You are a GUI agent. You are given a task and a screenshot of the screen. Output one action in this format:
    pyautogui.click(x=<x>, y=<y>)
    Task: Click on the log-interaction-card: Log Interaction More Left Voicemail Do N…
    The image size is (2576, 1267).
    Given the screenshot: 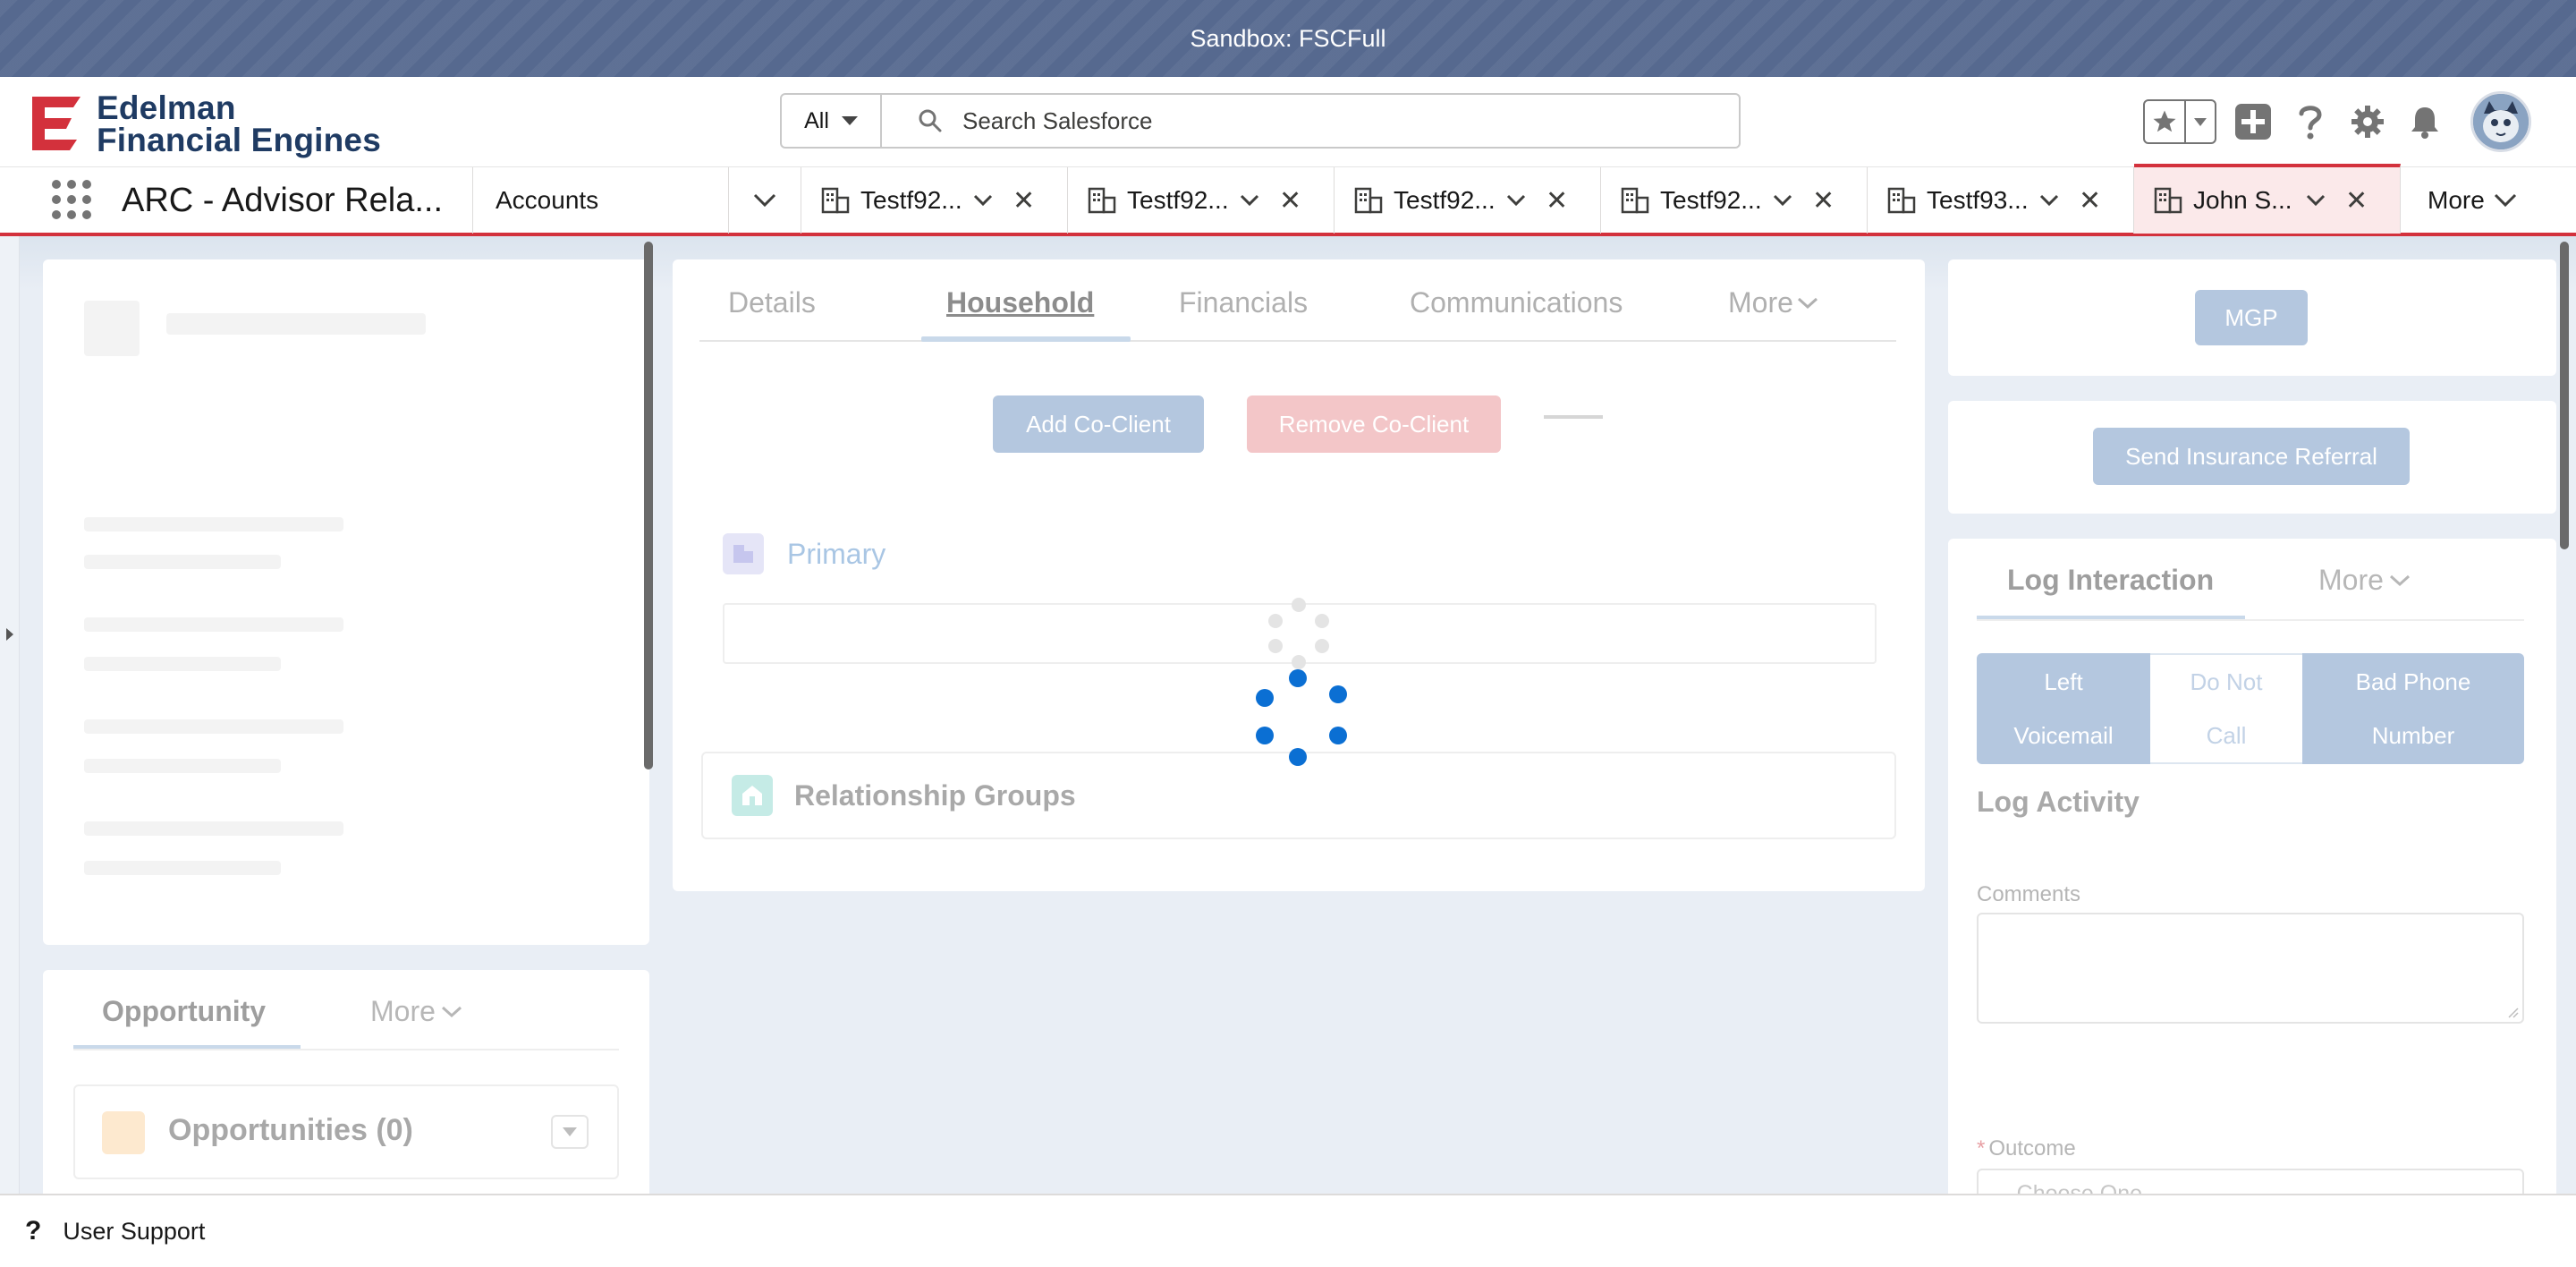 What is the action you would take?
    pyautogui.click(x=2252, y=867)
    